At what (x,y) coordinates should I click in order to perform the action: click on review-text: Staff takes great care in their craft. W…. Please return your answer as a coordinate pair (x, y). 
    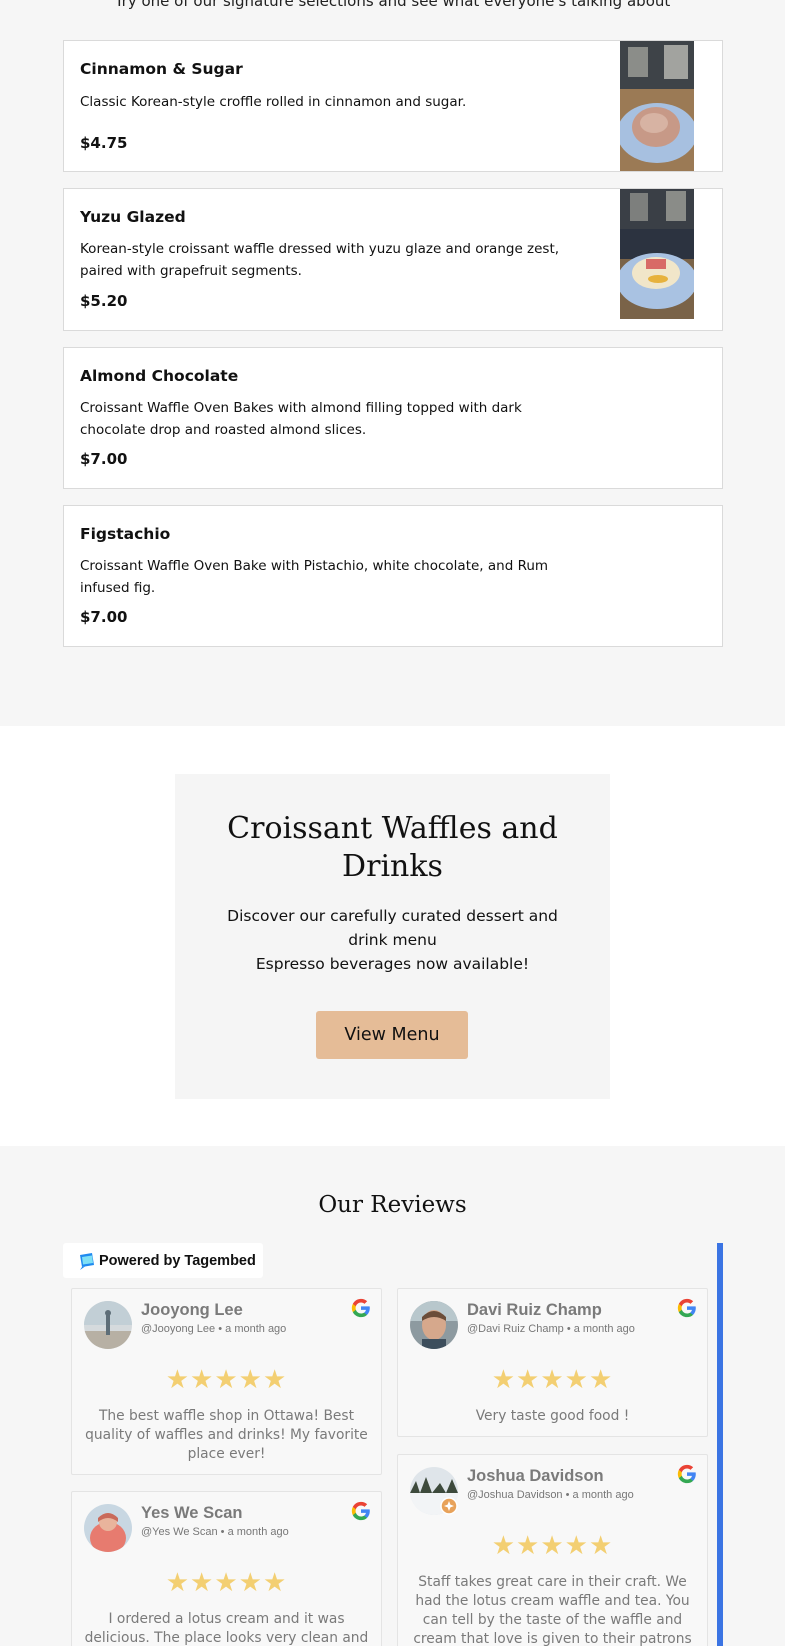
    Looking at the image, I should click on (552, 1610).